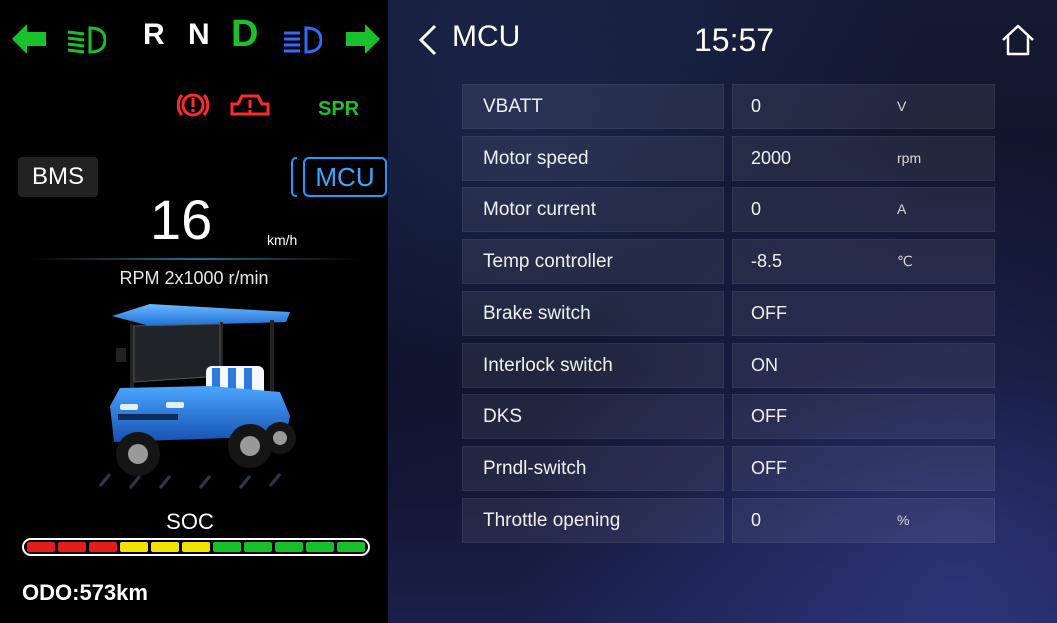 The width and height of the screenshot is (1057, 623). I want to click on odometer: ODO:573km, so click(85, 592).